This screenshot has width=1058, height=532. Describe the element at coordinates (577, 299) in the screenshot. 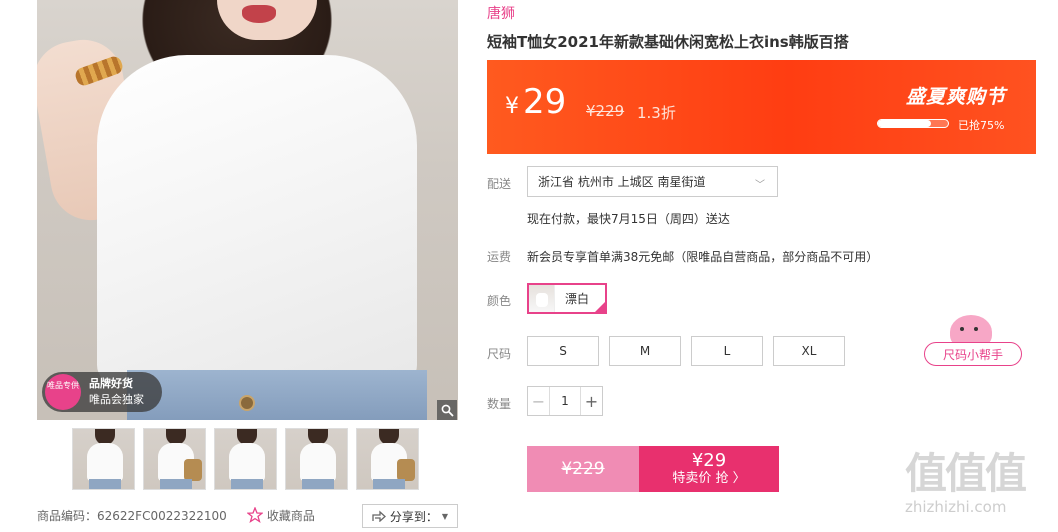

I see `color-name: 漂白` at that location.